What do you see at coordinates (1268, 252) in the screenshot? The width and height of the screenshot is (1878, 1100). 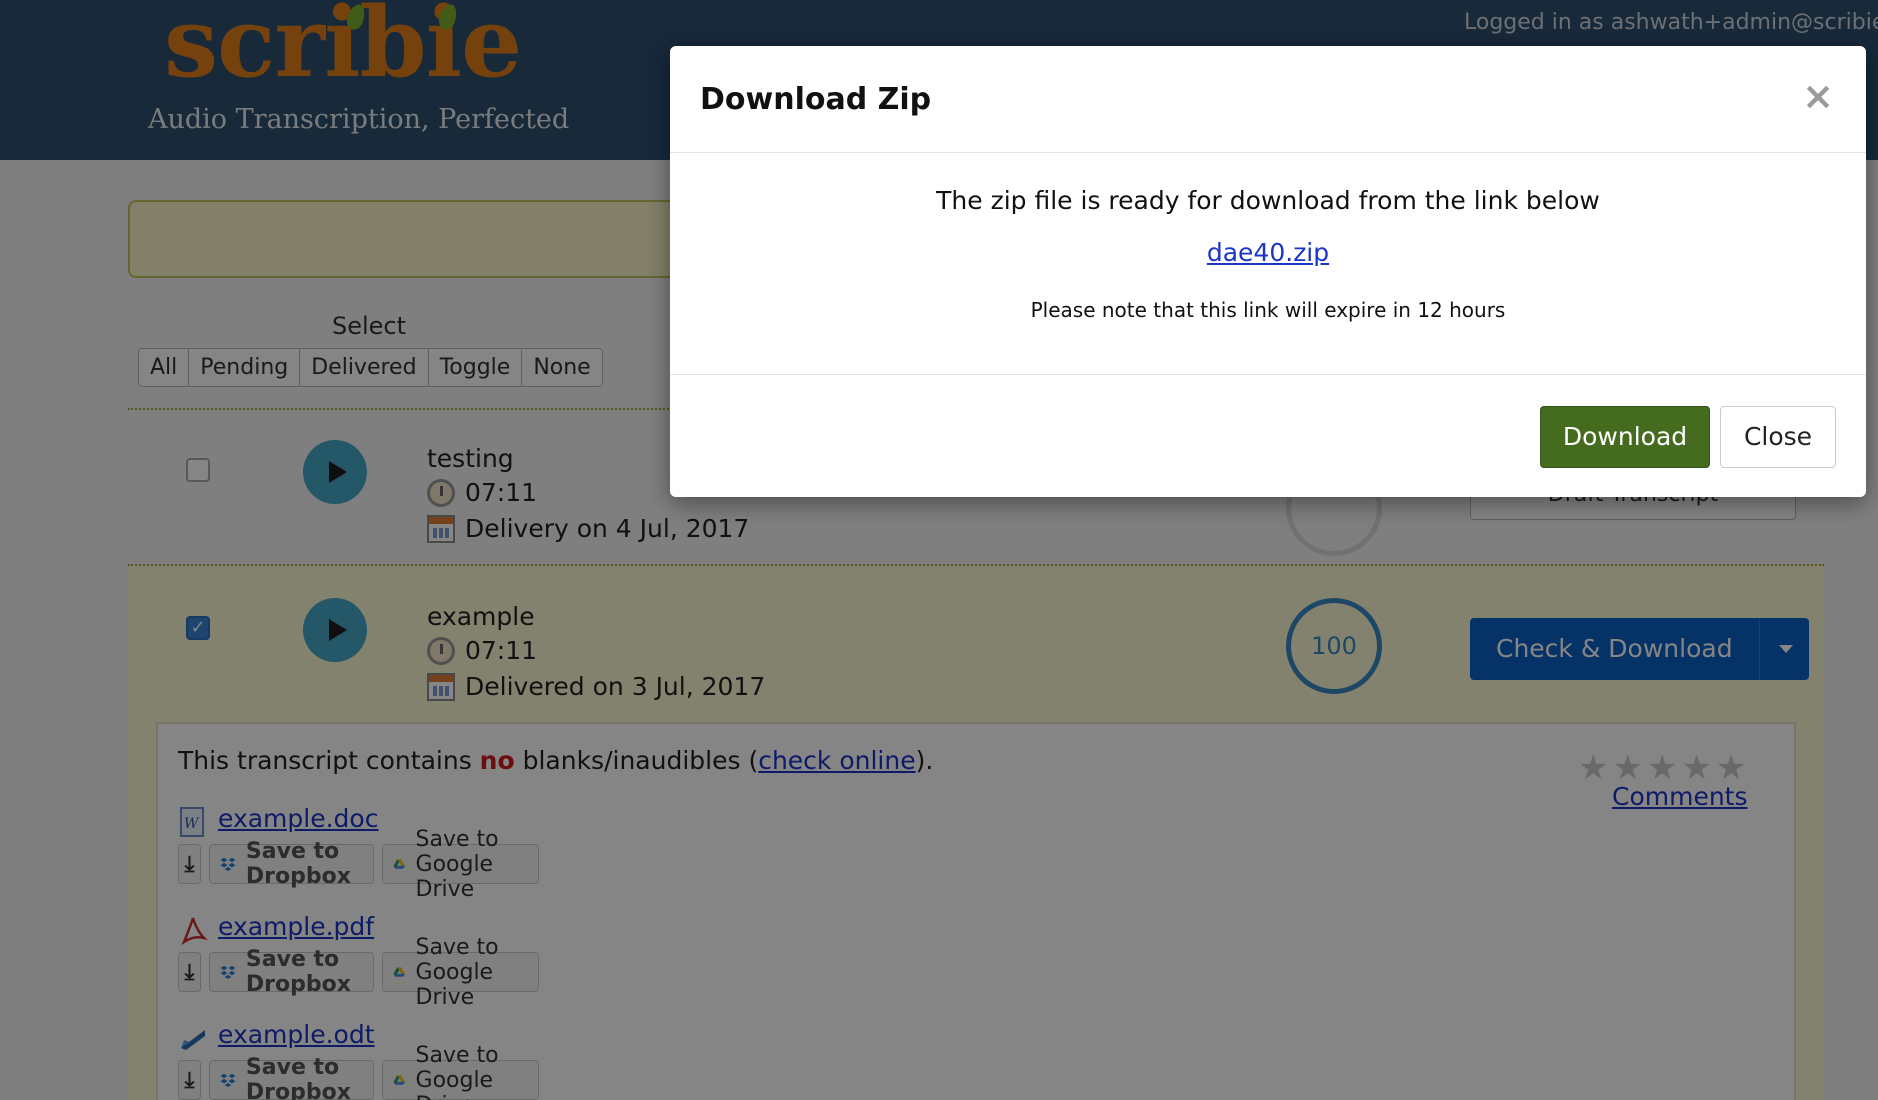 I see `zip-download-link: dae40.zip` at bounding box center [1268, 252].